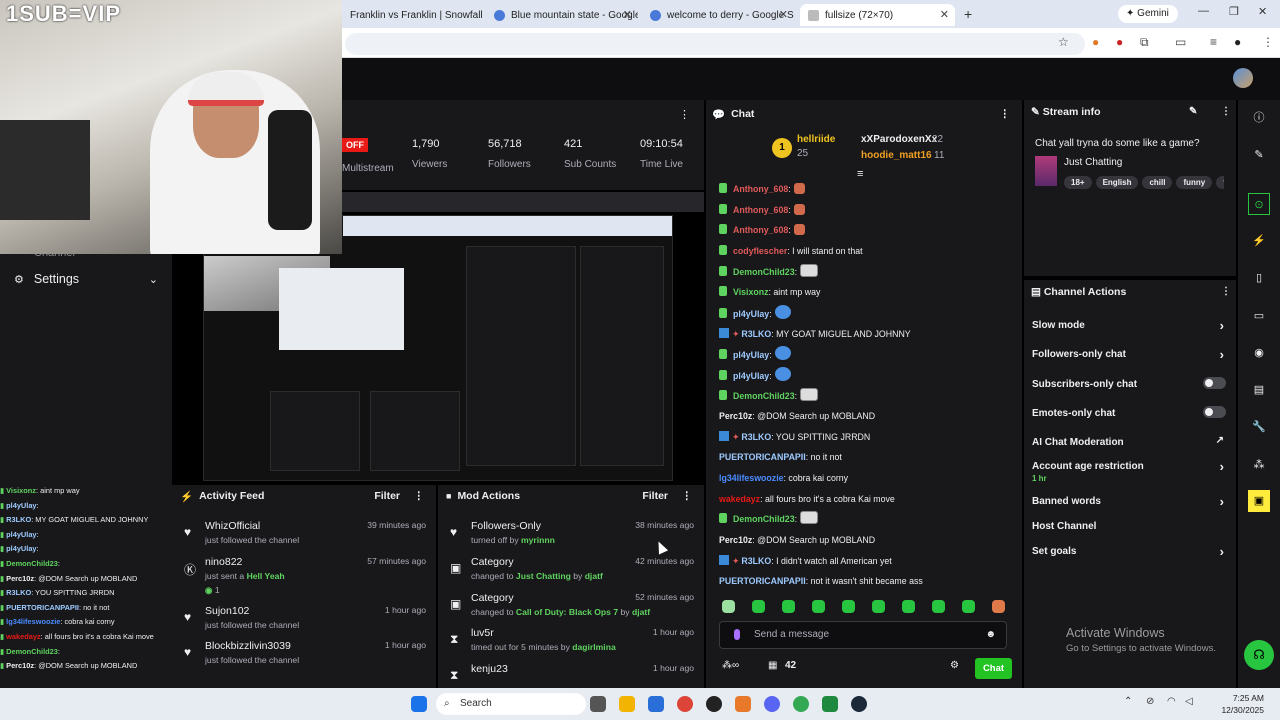 This screenshot has height=720, width=1280. Describe the element at coordinates (1242, 704) in the screenshot. I see `system-clock: 7:25 AM 12/30/2025` at that location.